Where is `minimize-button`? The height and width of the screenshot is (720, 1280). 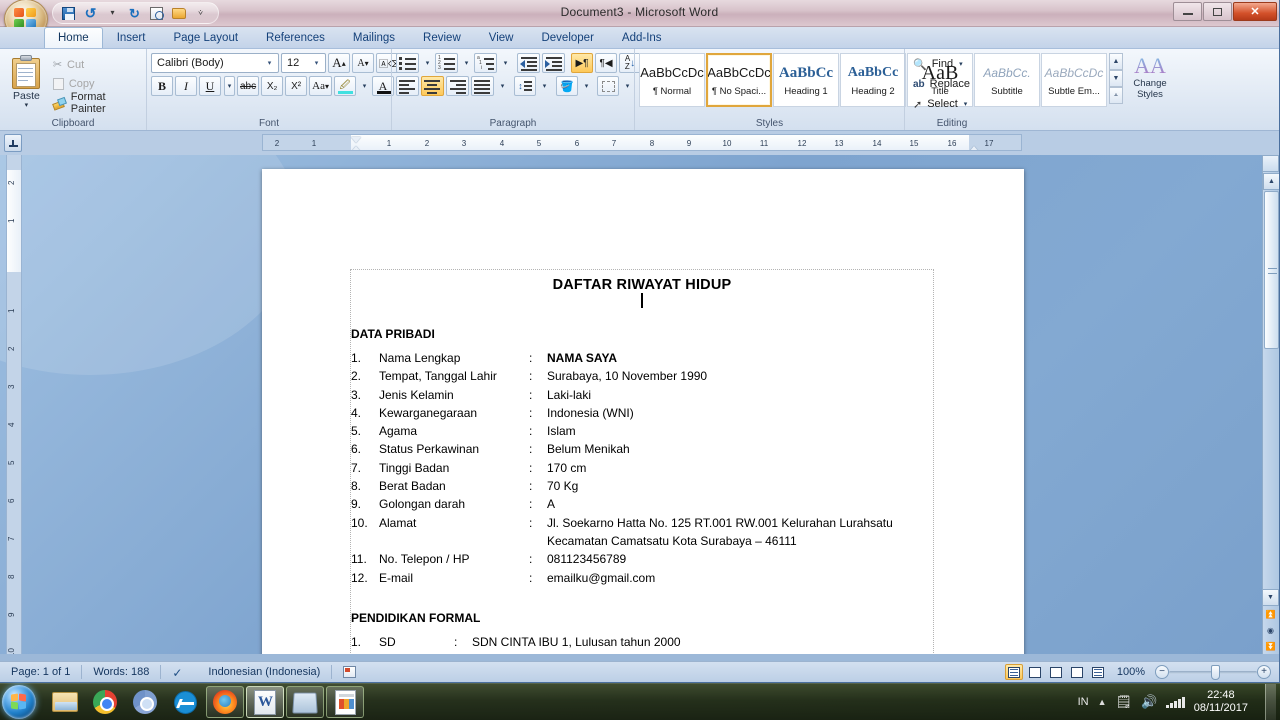 minimize-button is located at coordinates (1187, 11).